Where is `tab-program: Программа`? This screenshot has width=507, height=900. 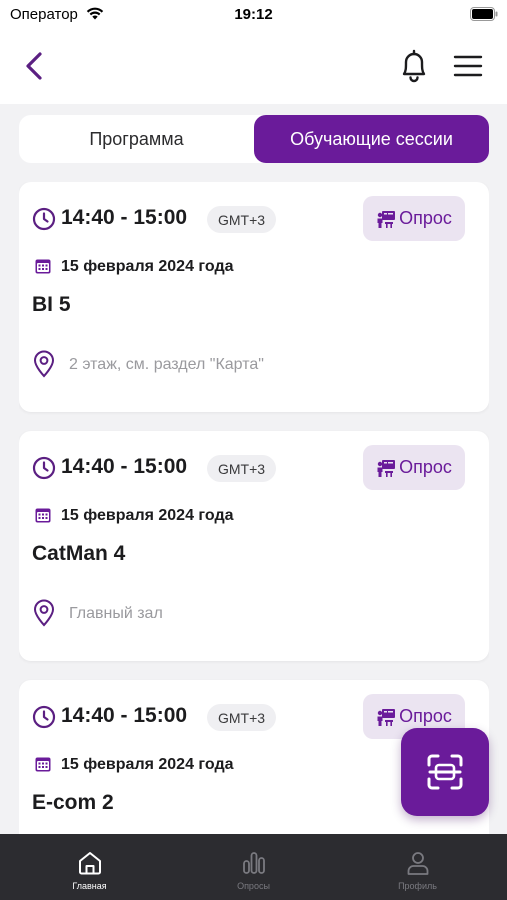 tab-program: Программа is located at coordinates (136, 139).